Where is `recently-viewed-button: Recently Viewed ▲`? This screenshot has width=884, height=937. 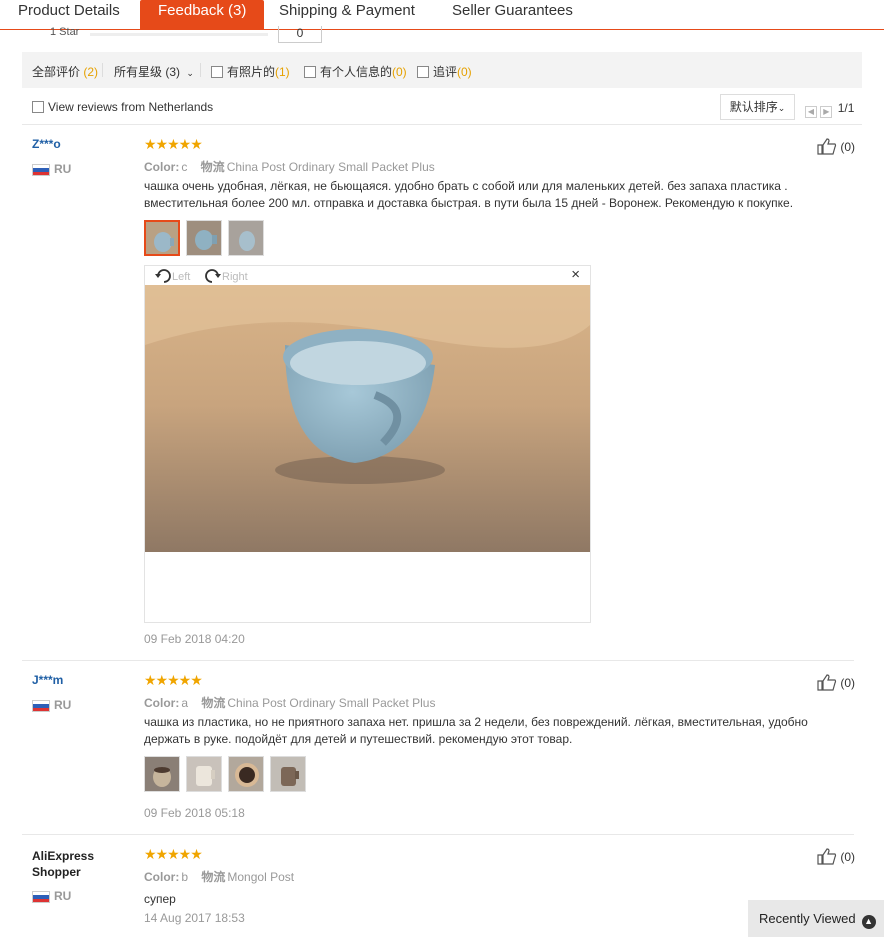 recently-viewed-button: Recently Viewed ▲ is located at coordinates (816, 918).